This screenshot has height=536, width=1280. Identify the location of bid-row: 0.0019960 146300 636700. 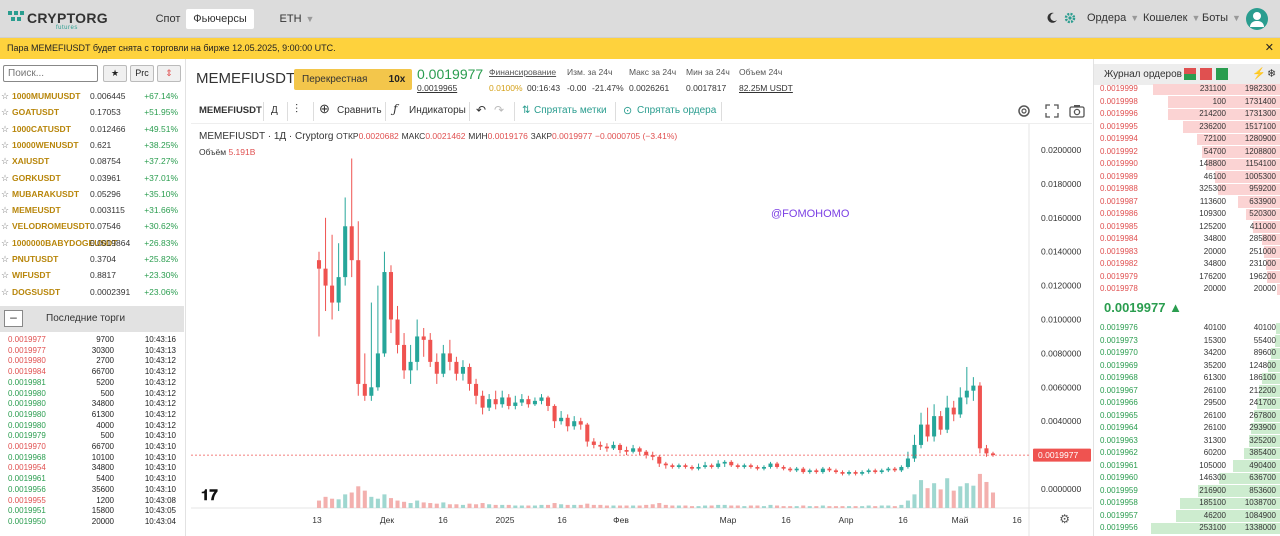
(1187, 478).